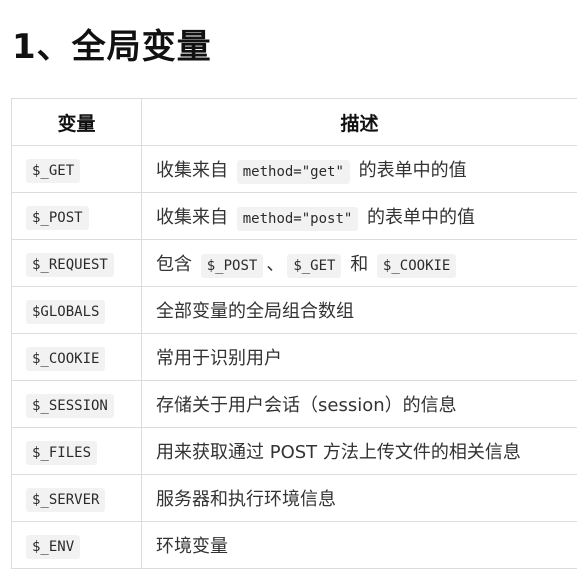 The width and height of the screenshot is (577, 571). I want to click on description-cell: 包含 $_POST、 $_GET 和 $_COOKIE, so click(359, 263).